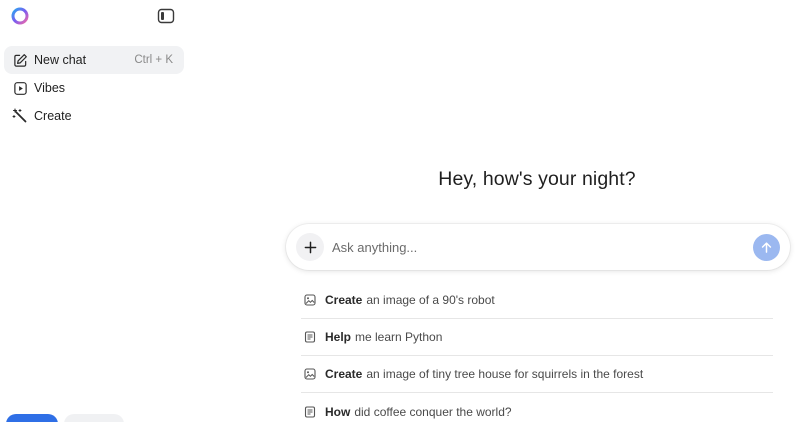  What do you see at coordinates (166, 16) in the screenshot?
I see `sidebar-toggle-icon` at bounding box center [166, 16].